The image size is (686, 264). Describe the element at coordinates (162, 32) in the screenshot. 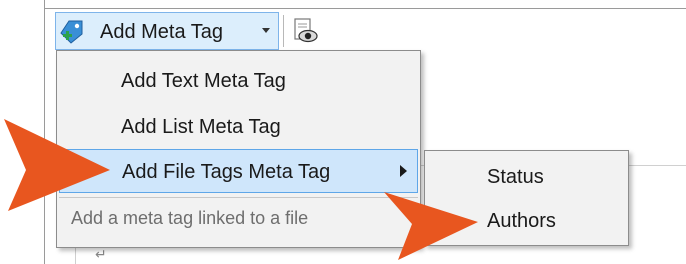

I see `add-meta-tag-label: Add Meta Tag` at that location.